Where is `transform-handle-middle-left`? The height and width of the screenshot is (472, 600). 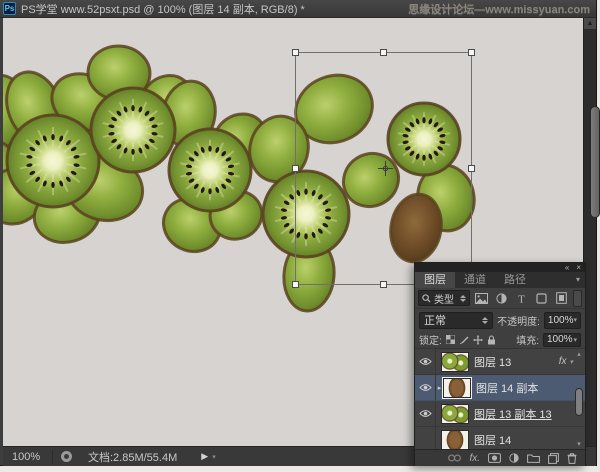
transform-handle-middle-left is located at coordinates (295, 168).